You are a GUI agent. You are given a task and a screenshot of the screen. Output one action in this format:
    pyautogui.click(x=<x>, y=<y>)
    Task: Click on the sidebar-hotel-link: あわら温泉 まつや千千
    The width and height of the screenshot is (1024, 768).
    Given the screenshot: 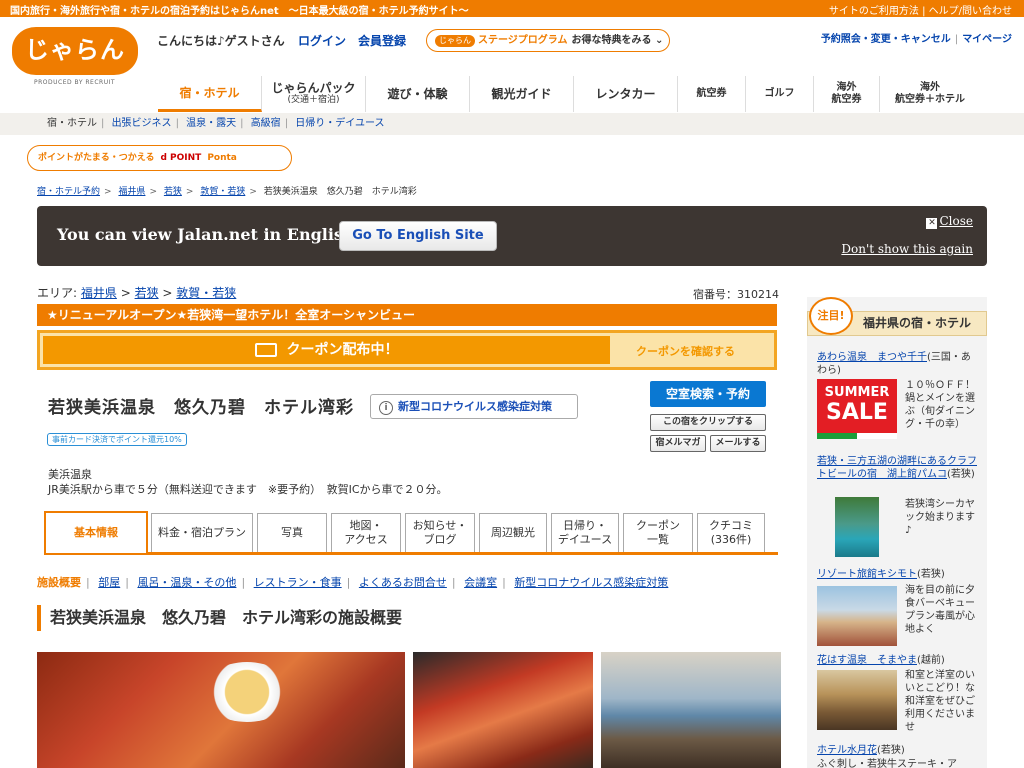 What is the action you would take?
    pyautogui.click(x=872, y=357)
    